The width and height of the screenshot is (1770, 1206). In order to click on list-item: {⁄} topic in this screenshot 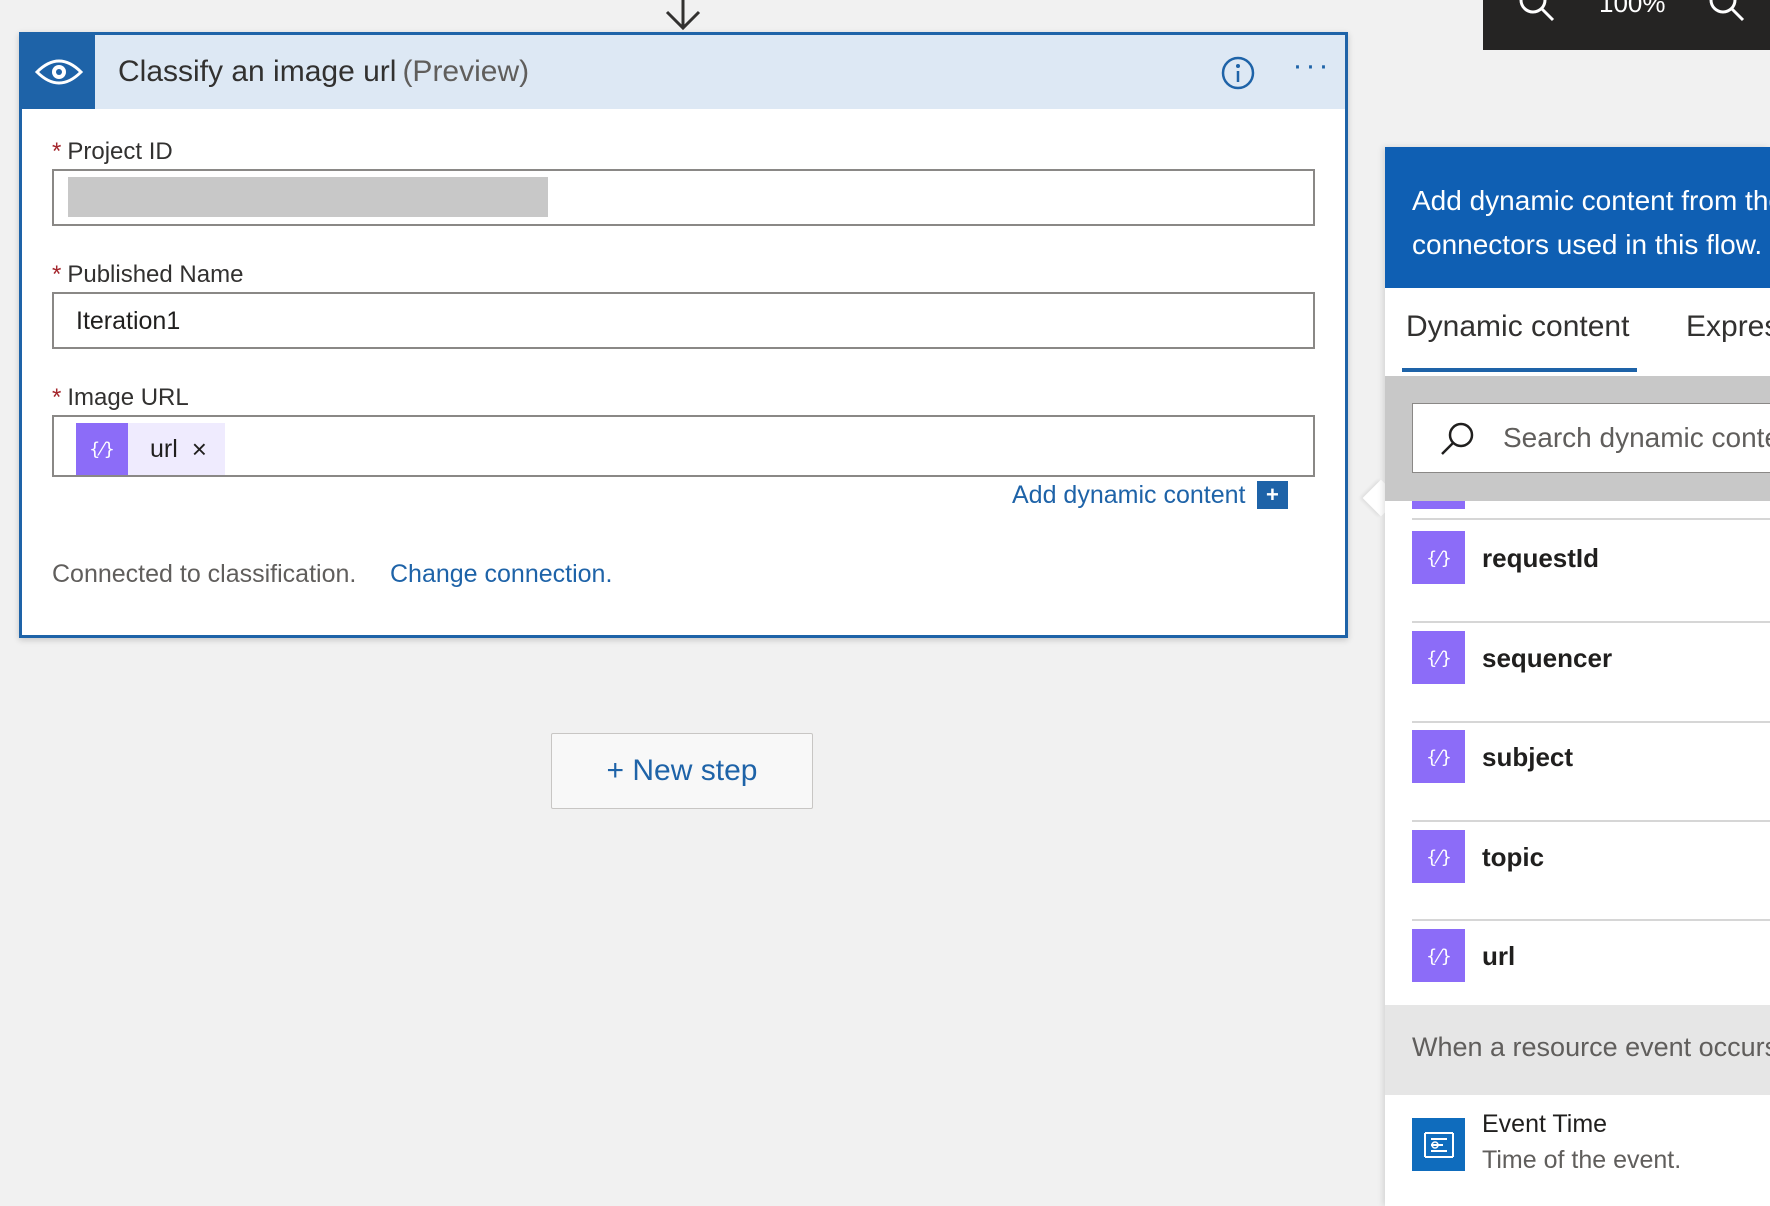, I will do `click(1591, 858)`.